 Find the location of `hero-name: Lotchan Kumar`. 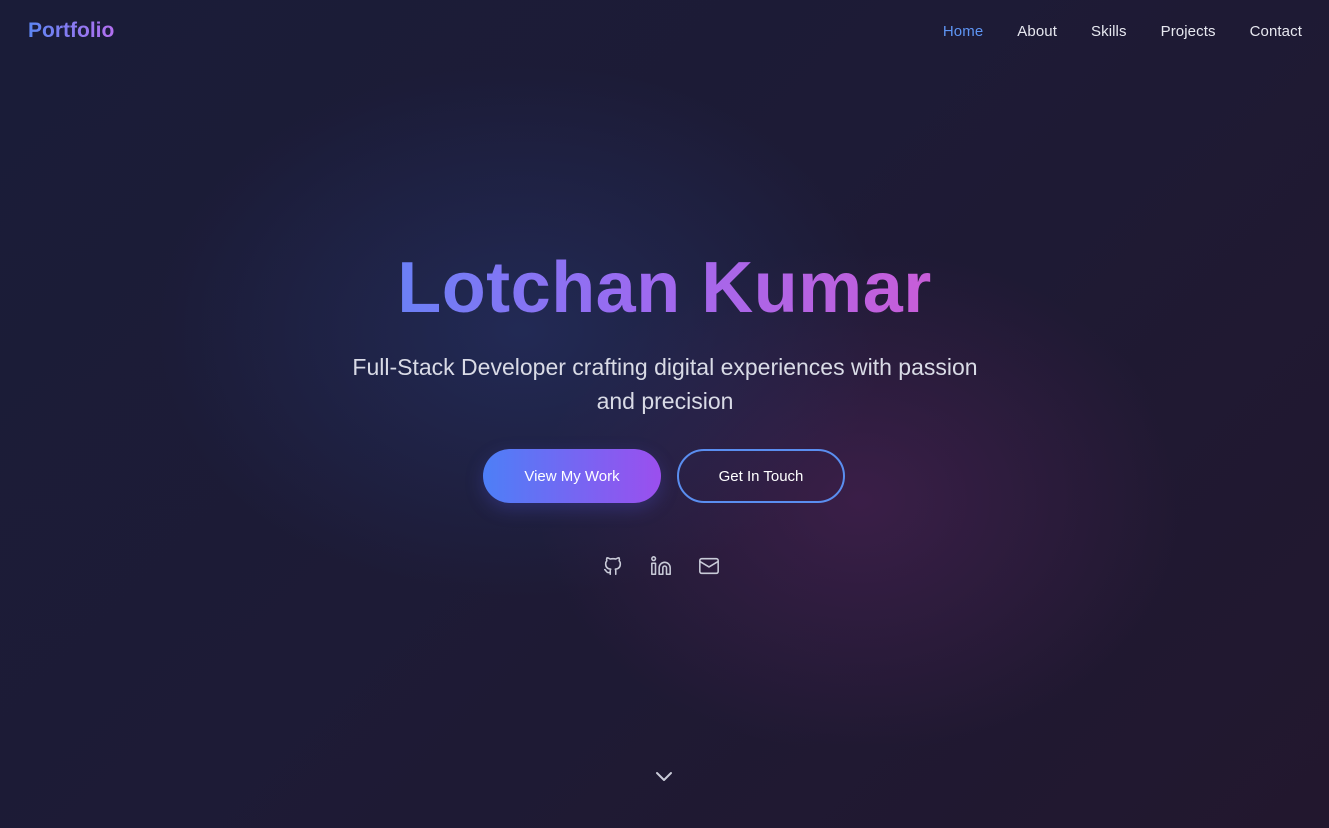

hero-name: Lotchan Kumar is located at coordinates (664, 288).